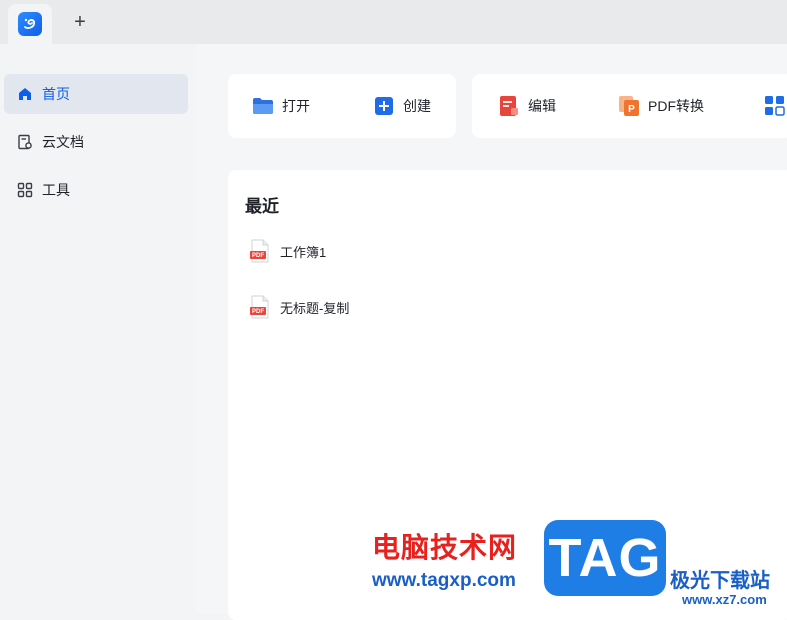 The image size is (787, 620). I want to click on list-item: PDF 无标题-复制, so click(299, 307).